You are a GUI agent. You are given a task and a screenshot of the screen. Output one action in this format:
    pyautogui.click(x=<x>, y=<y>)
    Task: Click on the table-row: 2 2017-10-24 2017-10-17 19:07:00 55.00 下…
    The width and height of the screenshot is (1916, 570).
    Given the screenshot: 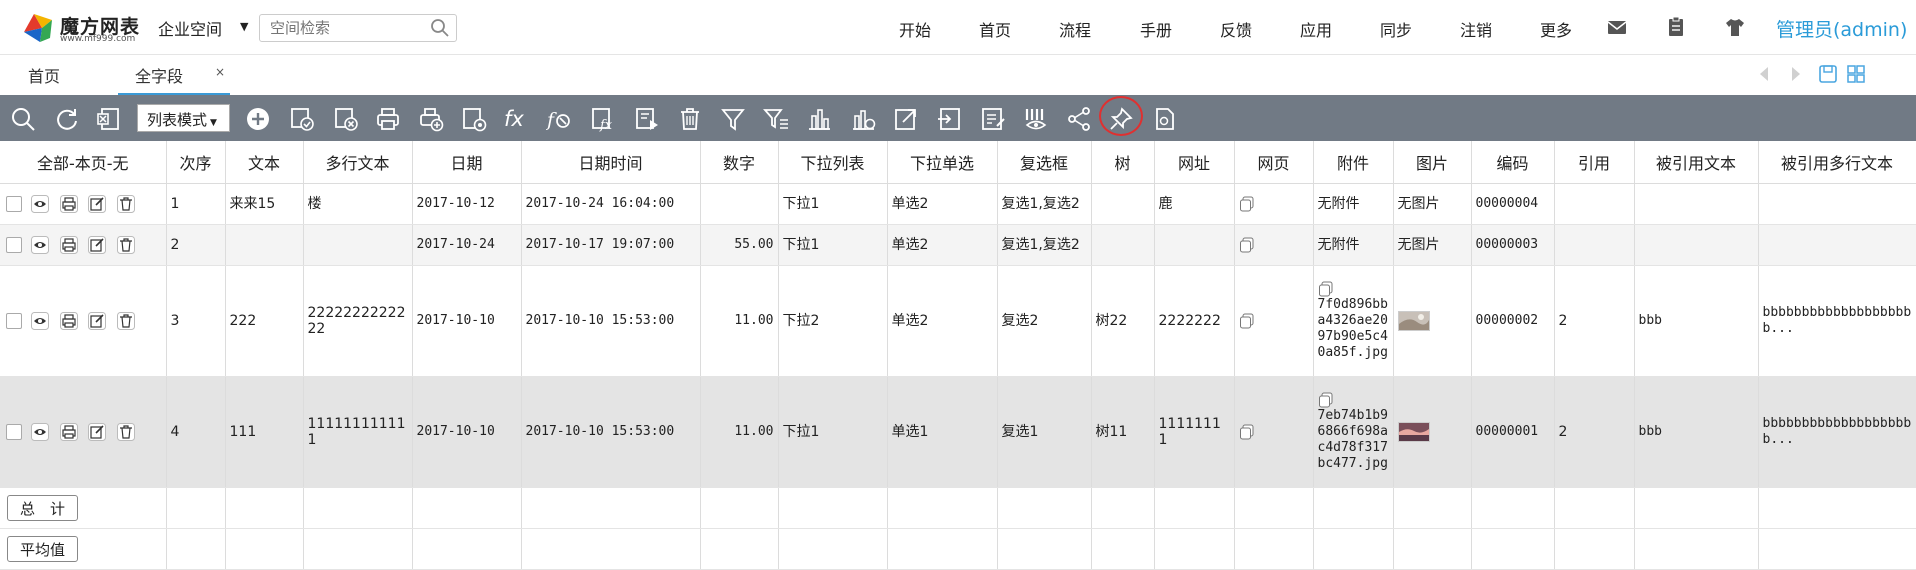 What is the action you would take?
    pyautogui.click(x=958, y=245)
    